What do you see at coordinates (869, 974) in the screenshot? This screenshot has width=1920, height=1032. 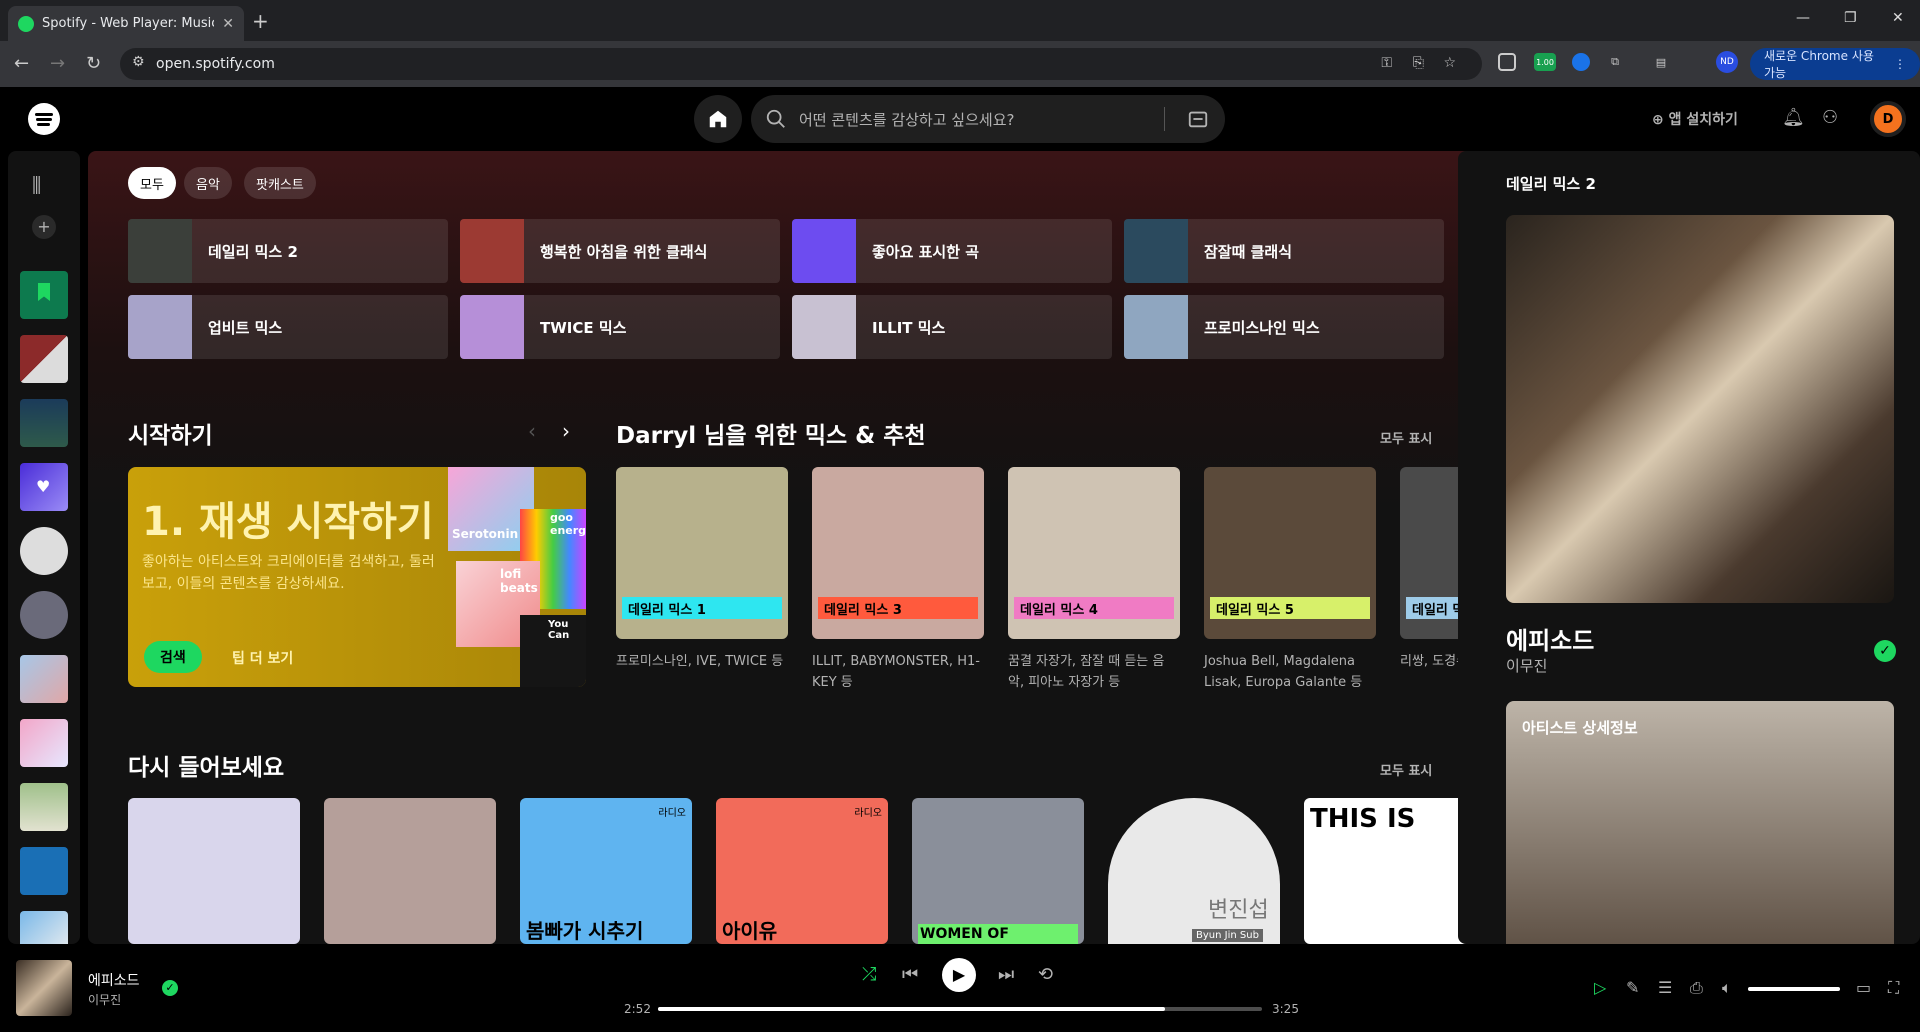 I see `shuffle-icon: ⤮` at bounding box center [869, 974].